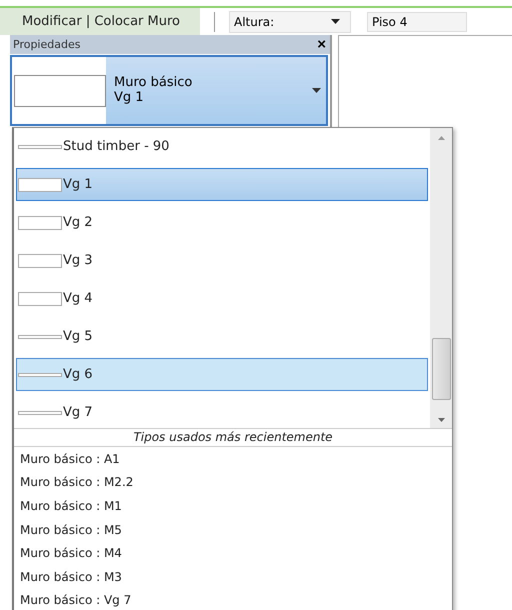 The image size is (512, 610). Describe the element at coordinates (233, 459) in the screenshot. I see `recent-type-item: Muro básico : A1` at that location.